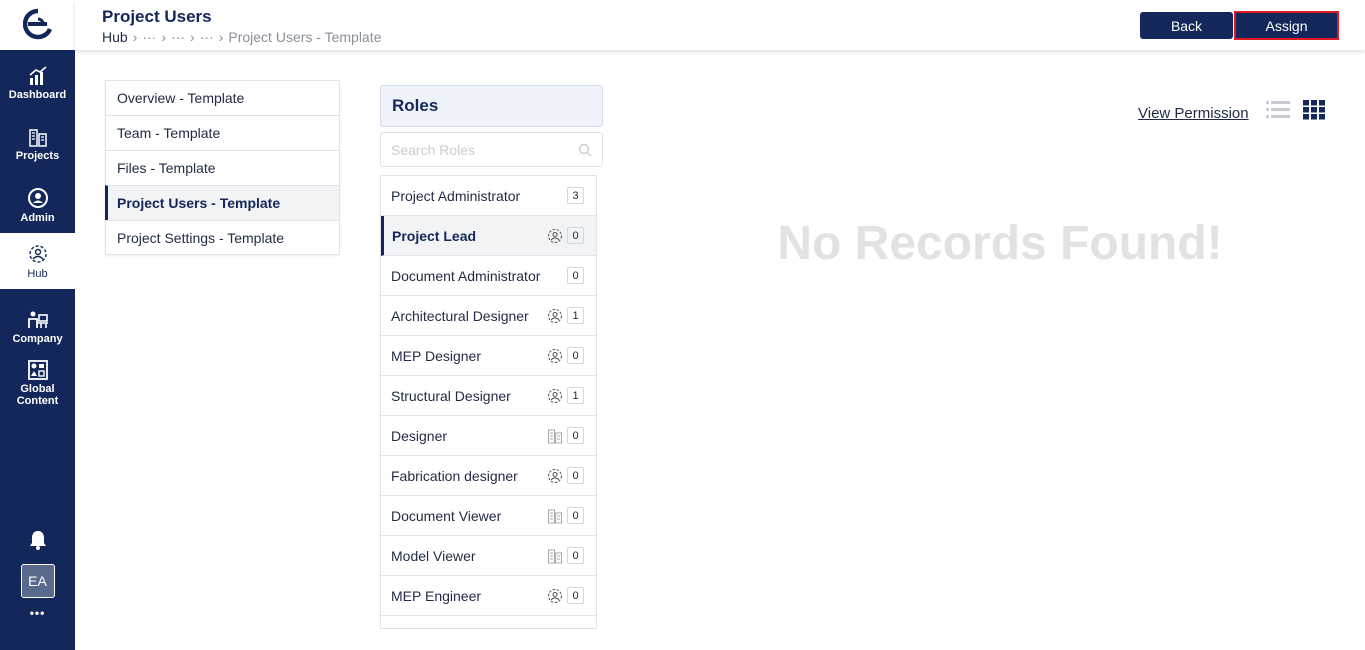 The width and height of the screenshot is (1365, 650). I want to click on view-permission-link: View Permission, so click(1193, 113).